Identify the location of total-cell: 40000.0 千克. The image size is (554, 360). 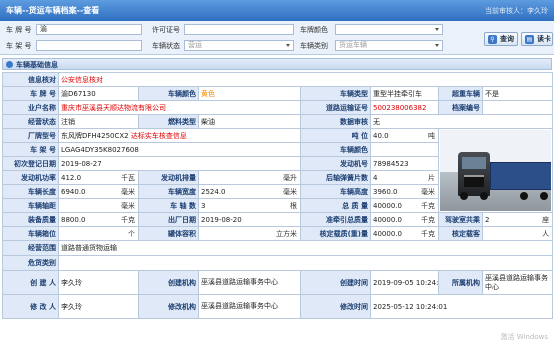
(404, 205).